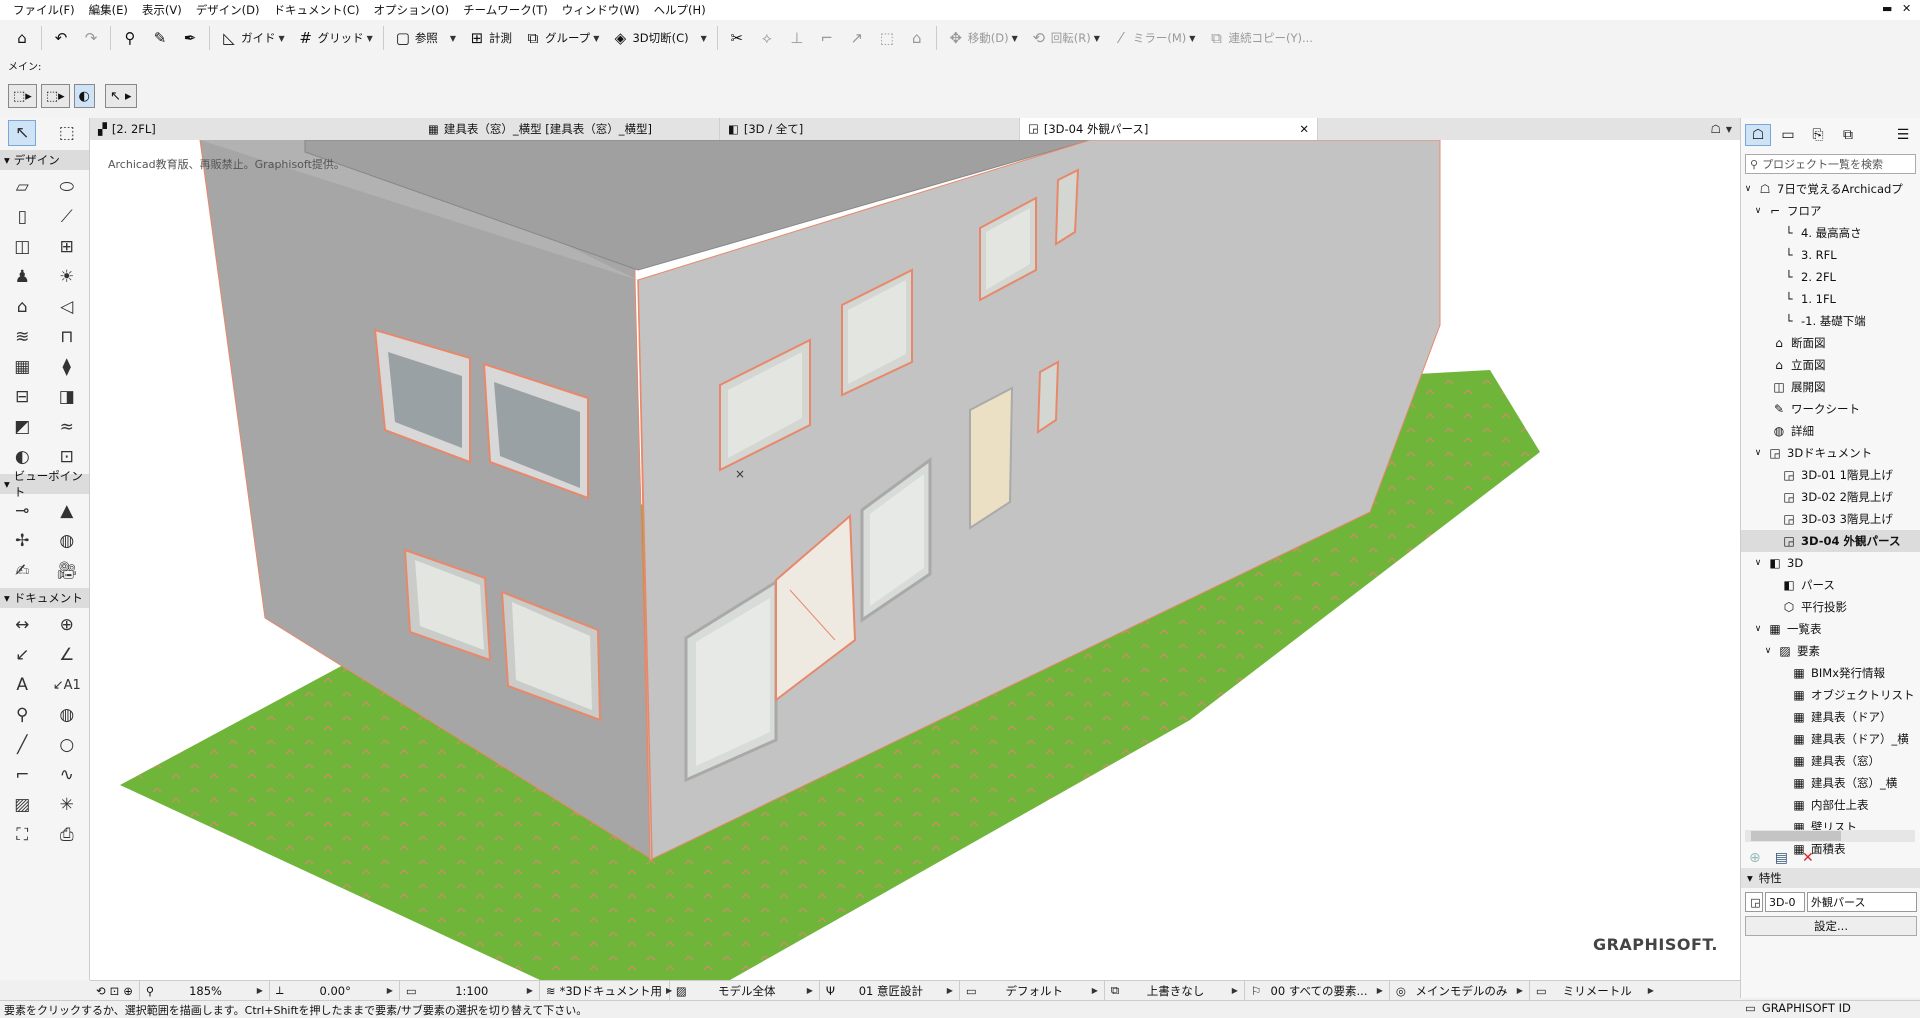 This screenshot has width=1920, height=1018. What do you see at coordinates (67, 133) in the screenshot?
I see `marquee-tool-icon: ⬚` at bounding box center [67, 133].